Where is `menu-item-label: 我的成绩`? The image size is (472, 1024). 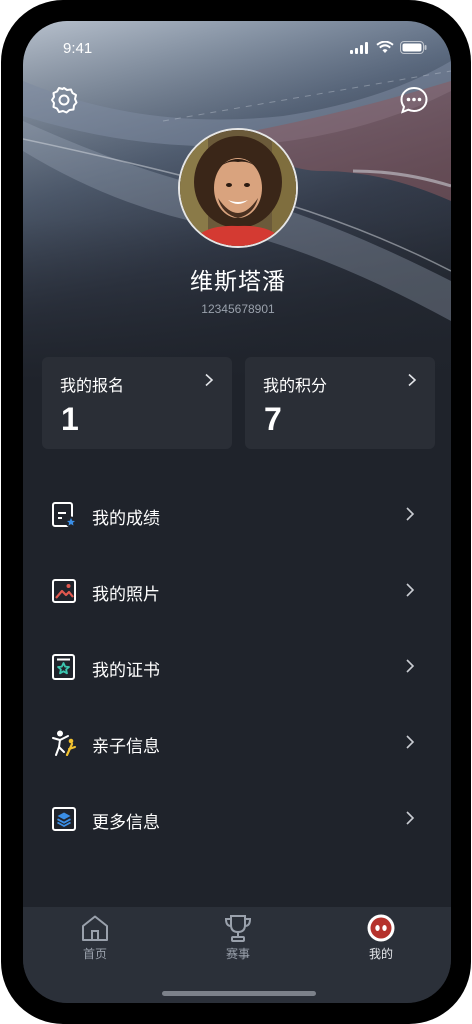 menu-item-label: 我的成绩 is located at coordinates (126, 519).